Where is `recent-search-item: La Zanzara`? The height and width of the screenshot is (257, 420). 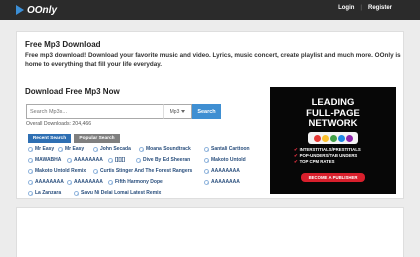
recent-search-item: La Zanzara is located at coordinates (44, 193).